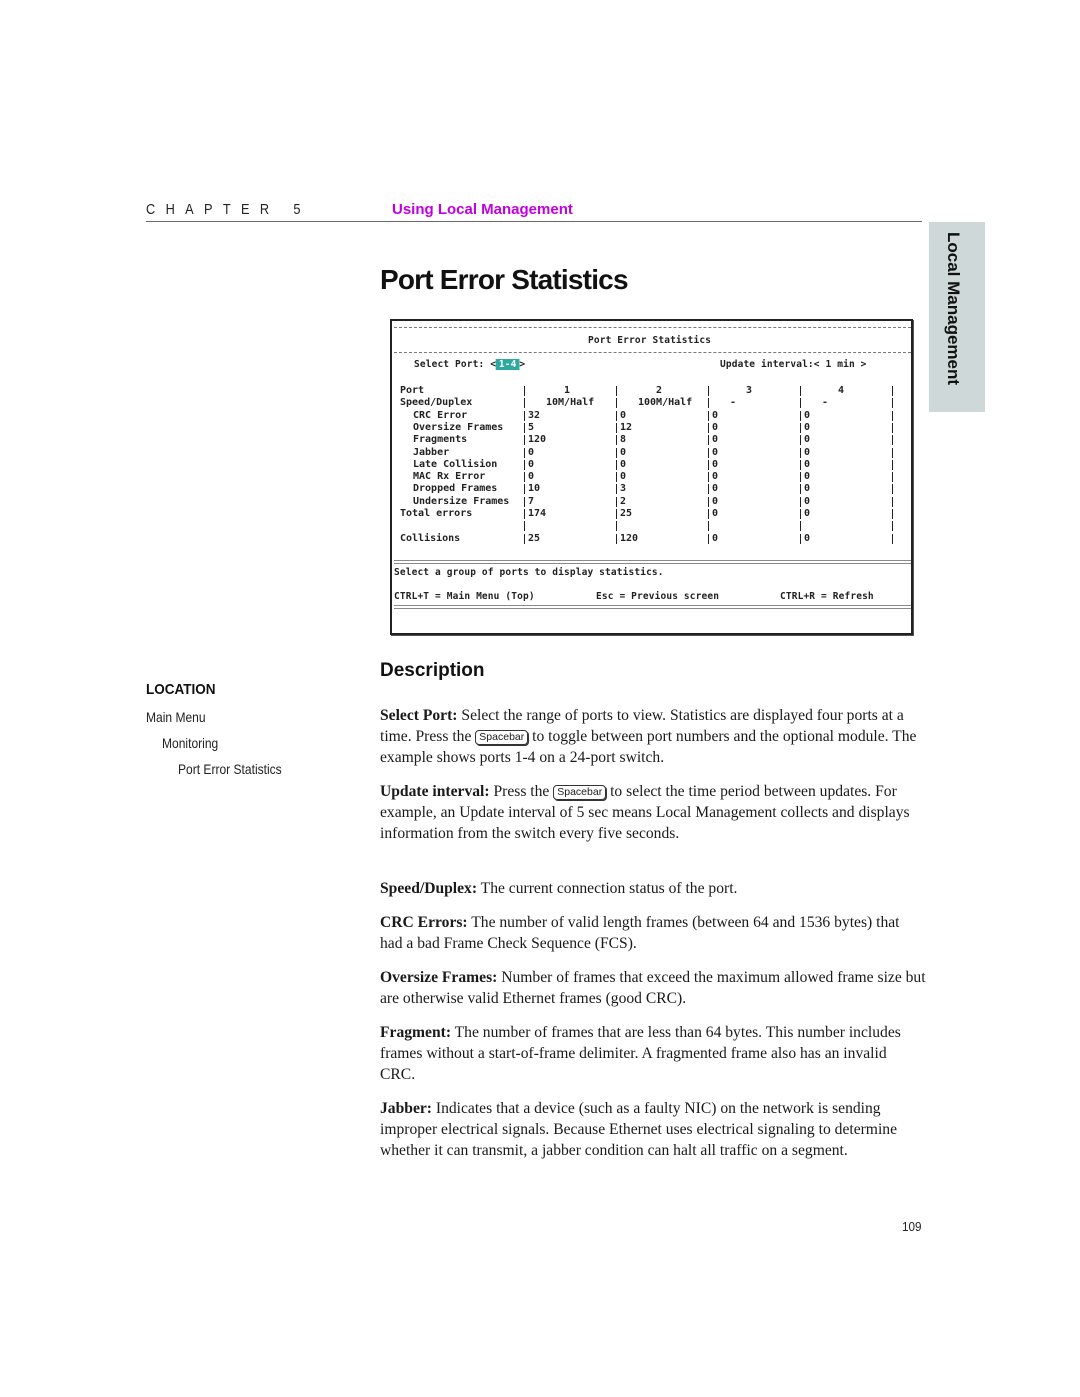  What do you see at coordinates (665, 403) in the screenshot?
I see `cell-value: 100M/Half` at bounding box center [665, 403].